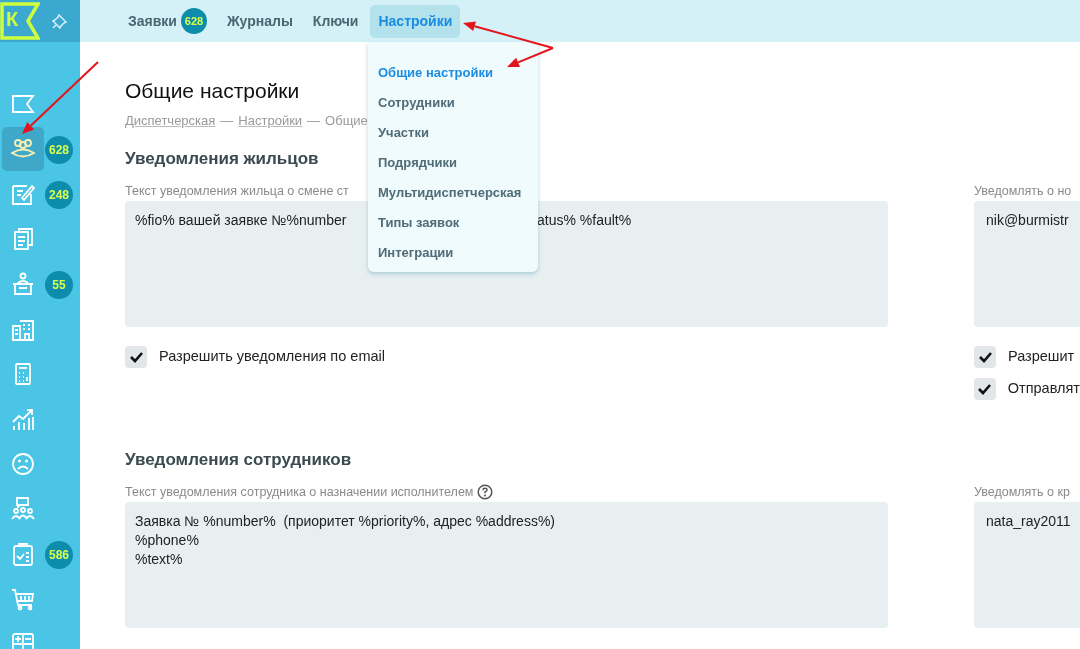 The height and width of the screenshot is (649, 1080). I want to click on section-title: Уведомления жильцов, so click(222, 159).